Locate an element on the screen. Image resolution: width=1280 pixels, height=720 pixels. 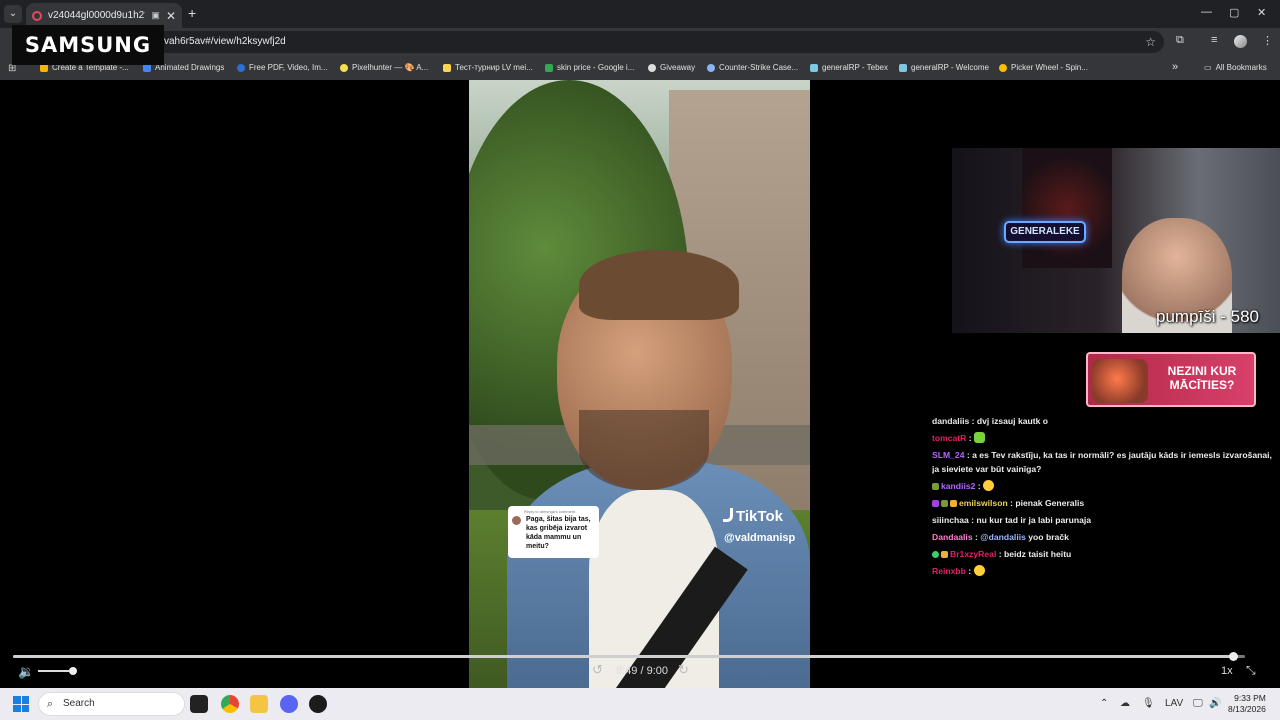
browser-toolbar: vah6r5av#/view/h2ksywfj2d ☆ is located at coordinates (640, 42).